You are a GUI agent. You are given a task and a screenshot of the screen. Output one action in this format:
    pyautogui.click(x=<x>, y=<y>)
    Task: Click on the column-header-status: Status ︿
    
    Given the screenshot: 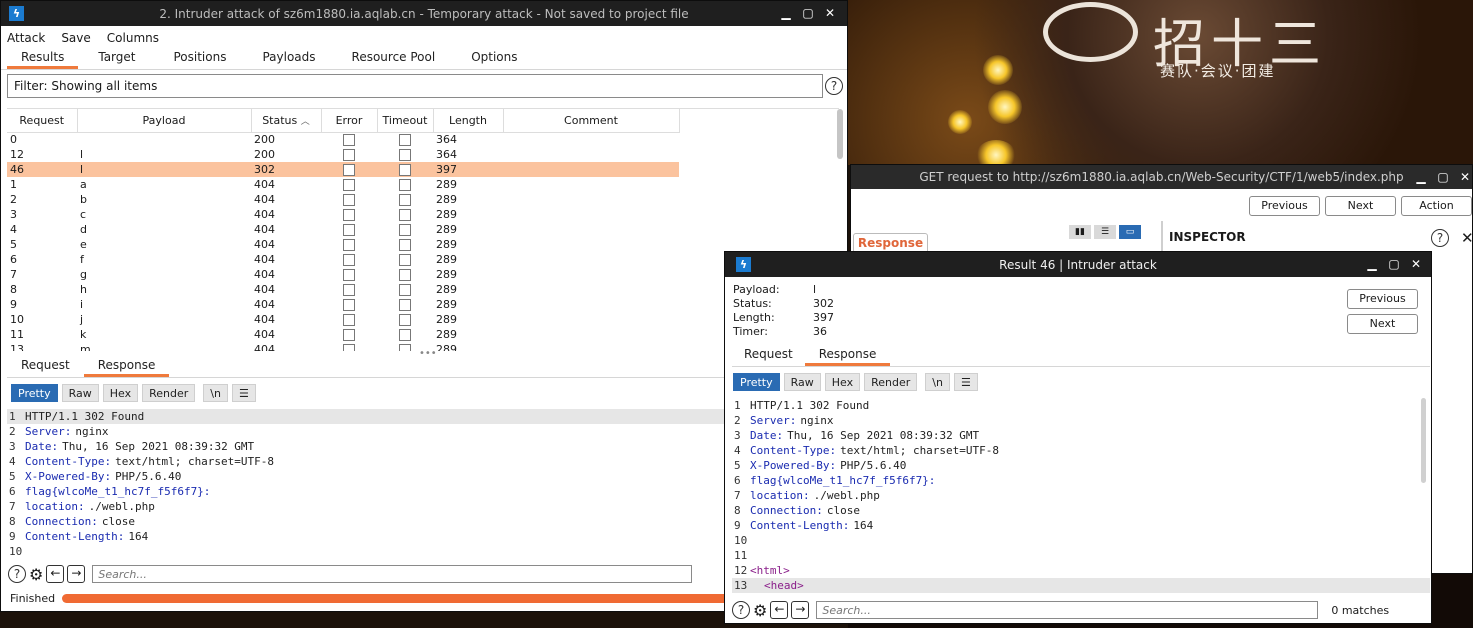 What is the action you would take?
    pyautogui.click(x=286, y=121)
    